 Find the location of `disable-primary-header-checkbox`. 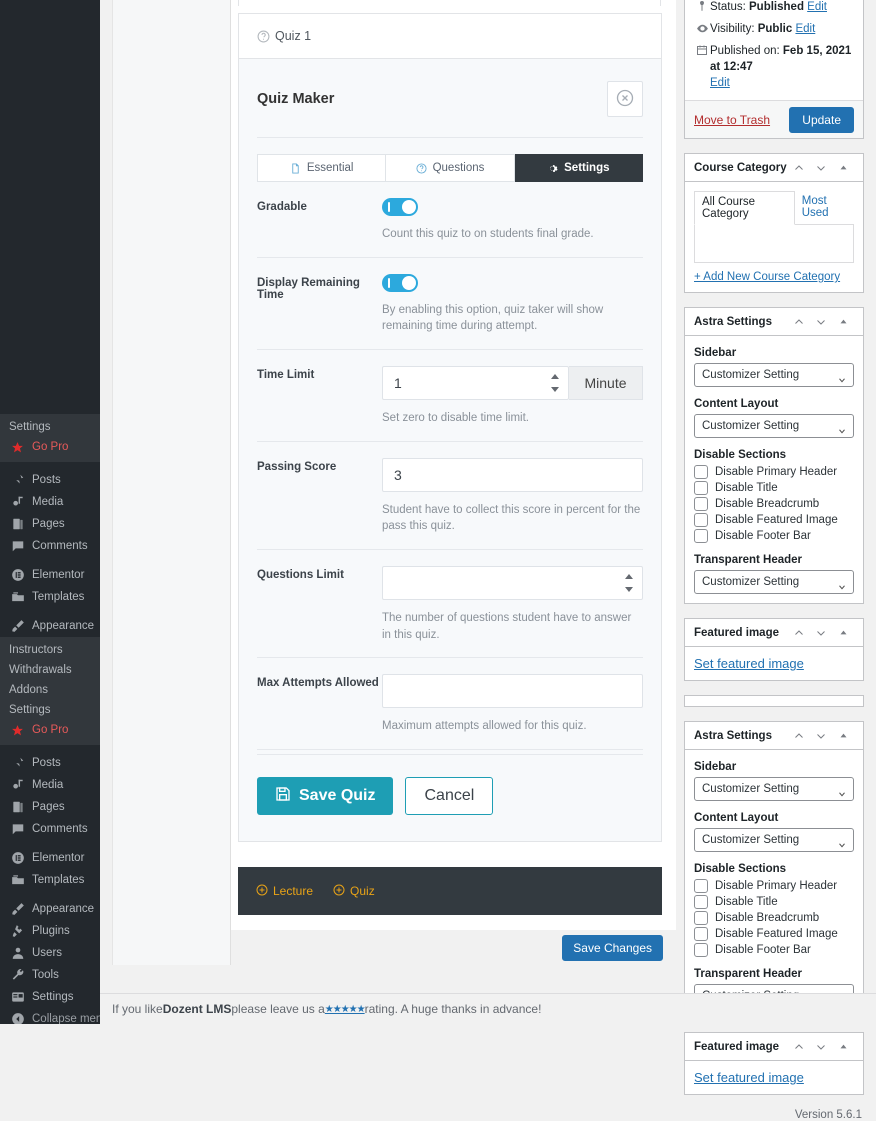

disable-primary-header-checkbox is located at coordinates (701, 472).